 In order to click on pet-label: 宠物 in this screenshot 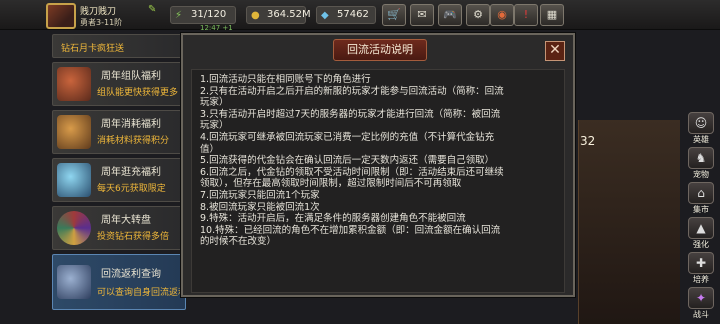, I will do `click(701, 174)`.